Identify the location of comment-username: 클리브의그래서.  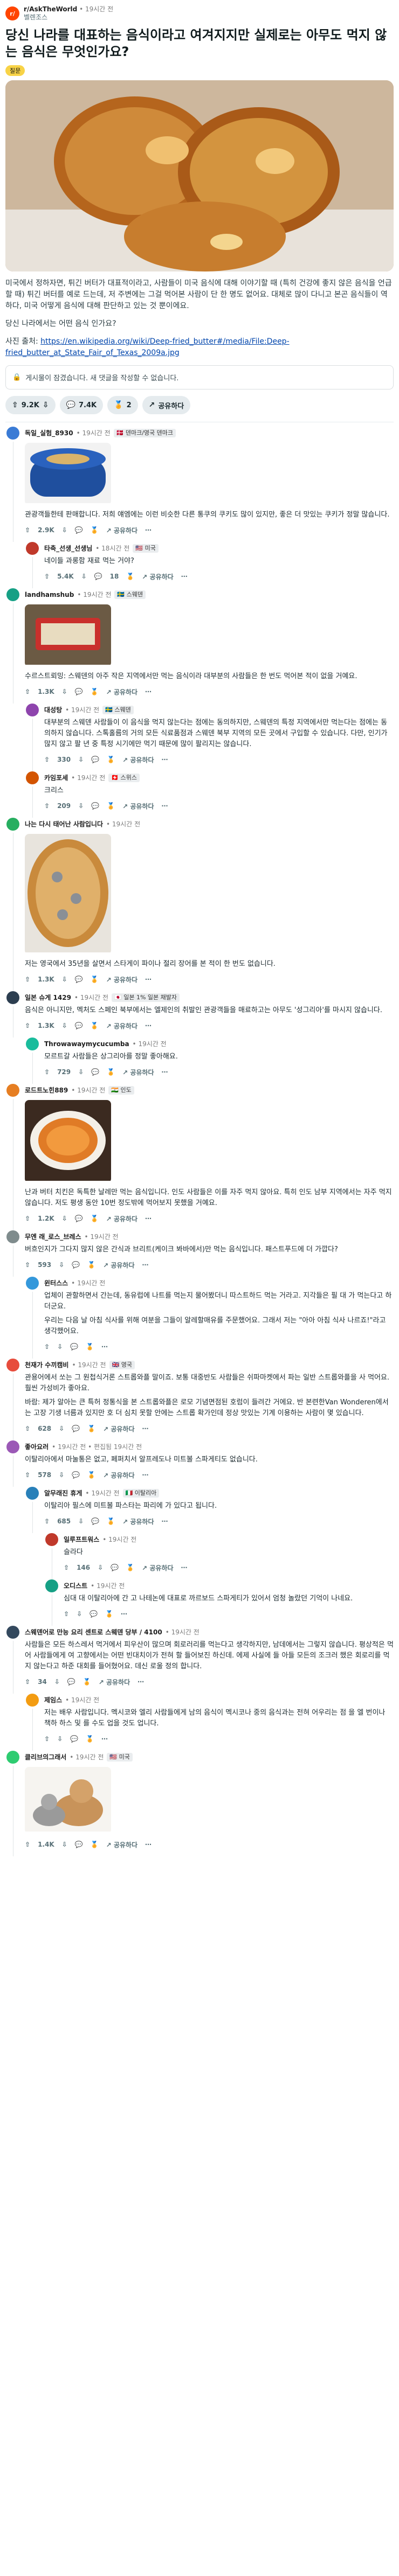
(45, 1758).